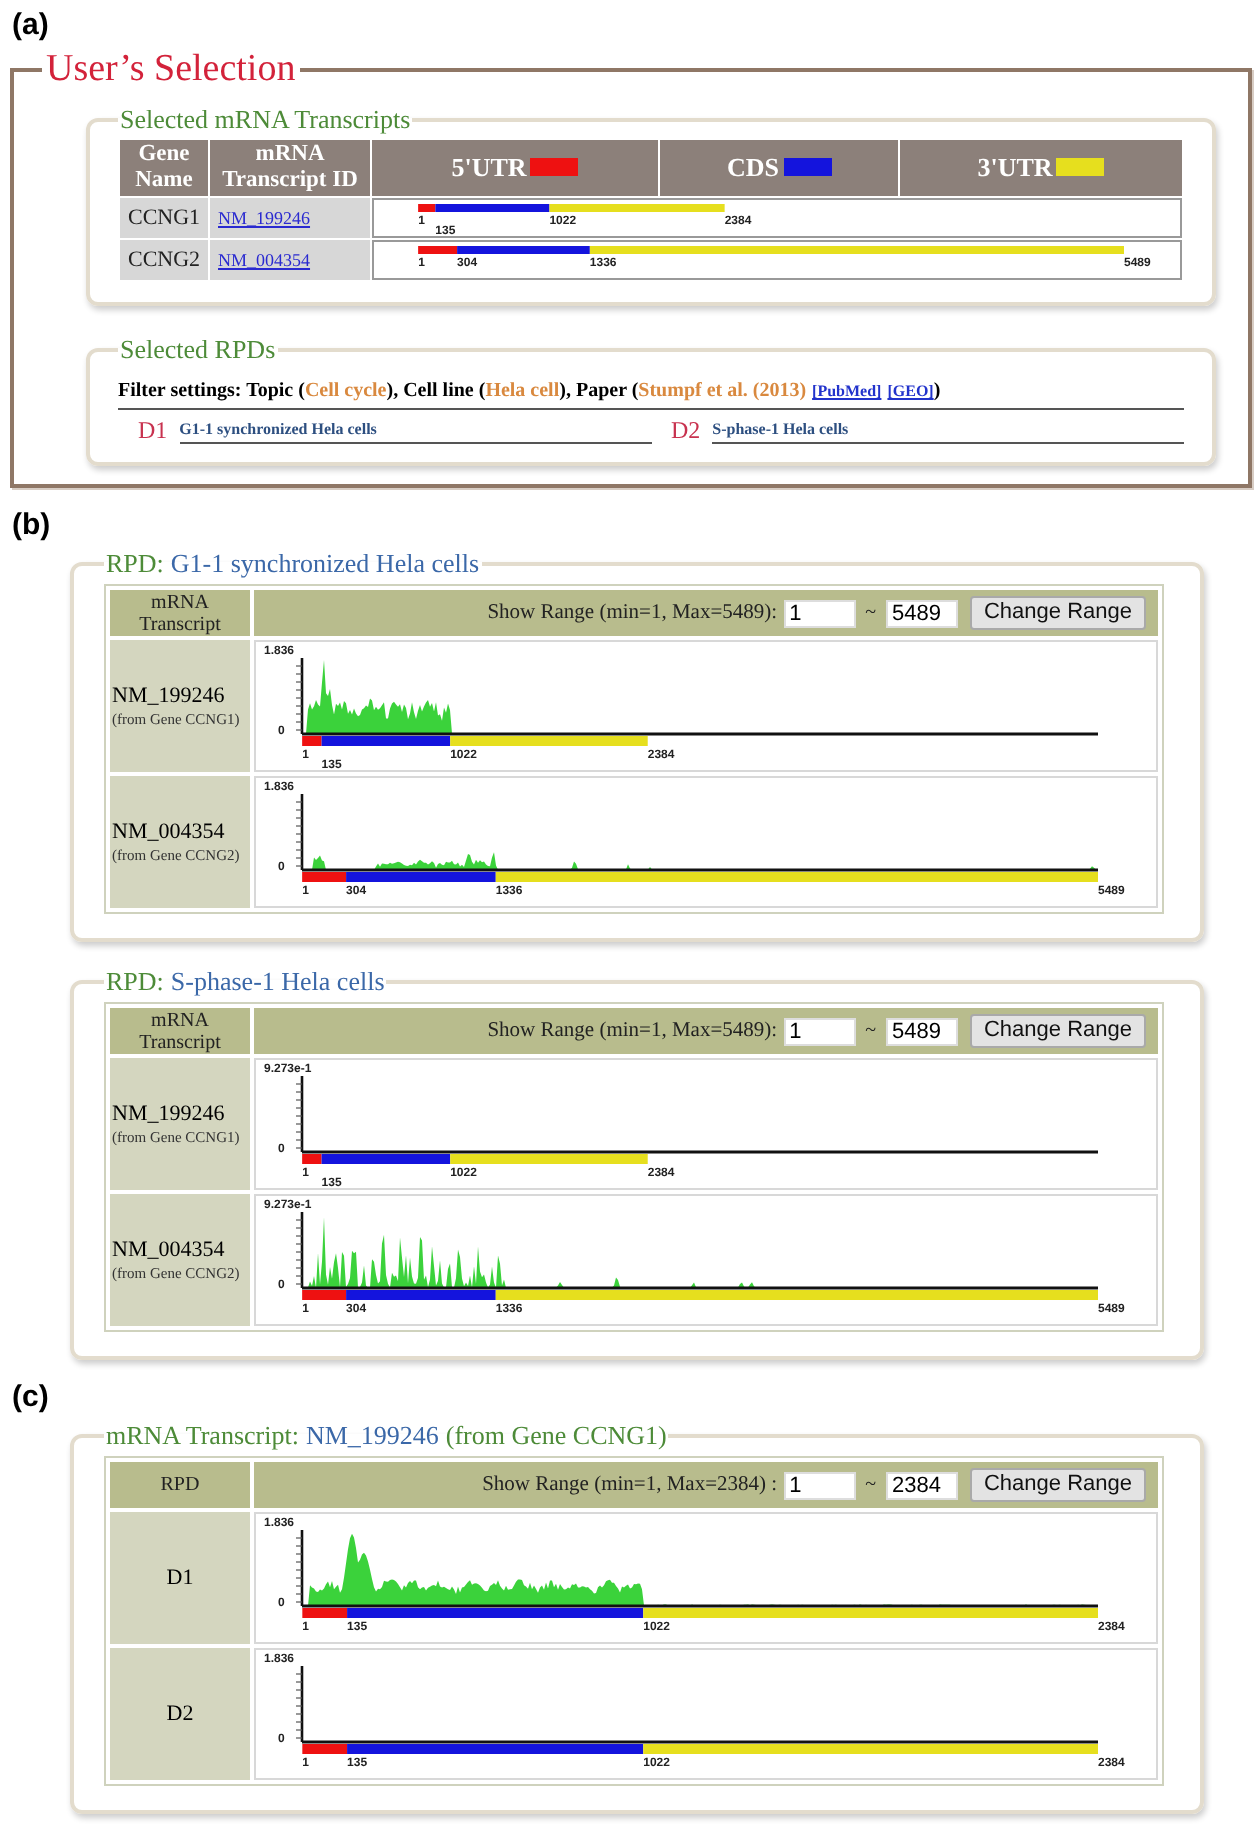 This screenshot has width=1256, height=1824. What do you see at coordinates (245, 981) in the screenshot?
I see `panel-title: RPD: S-phase-1 Hela cells` at bounding box center [245, 981].